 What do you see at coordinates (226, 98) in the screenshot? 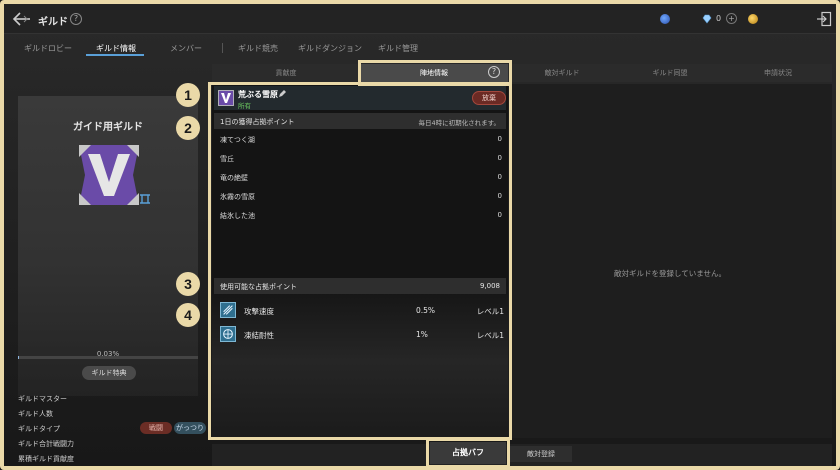
I see `territory-emblem-icon` at bounding box center [226, 98].